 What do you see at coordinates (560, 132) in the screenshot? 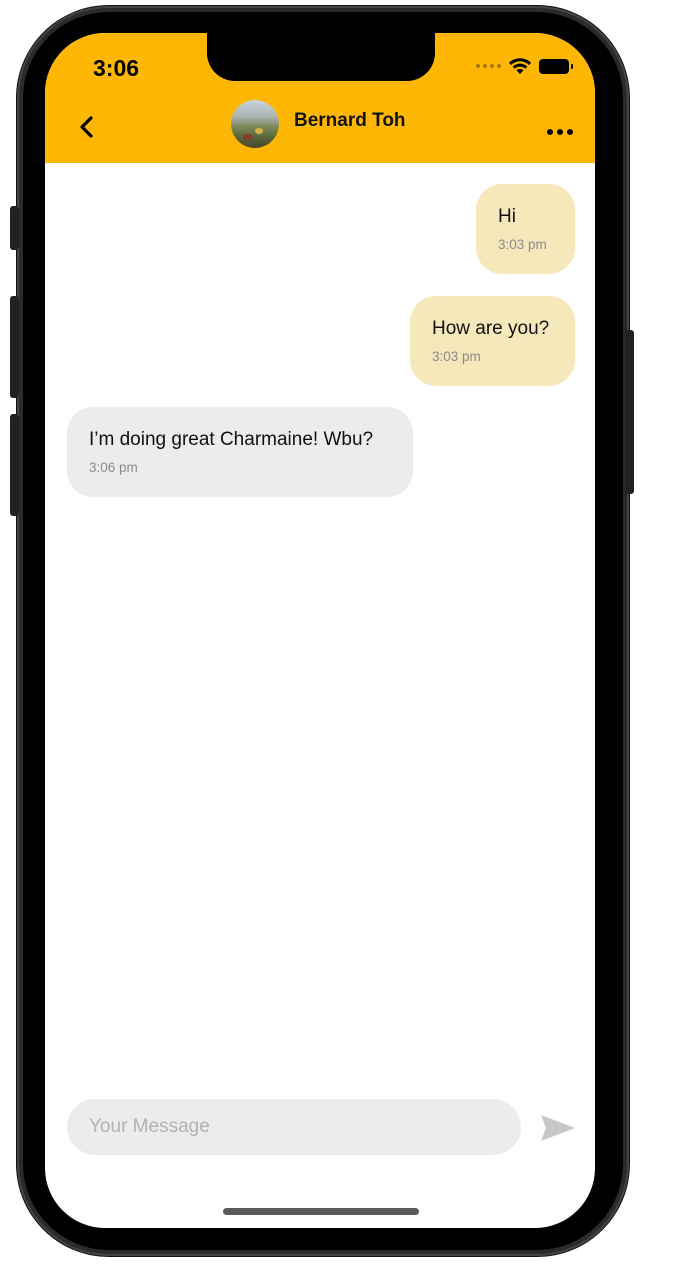
I see `more-options-button` at bounding box center [560, 132].